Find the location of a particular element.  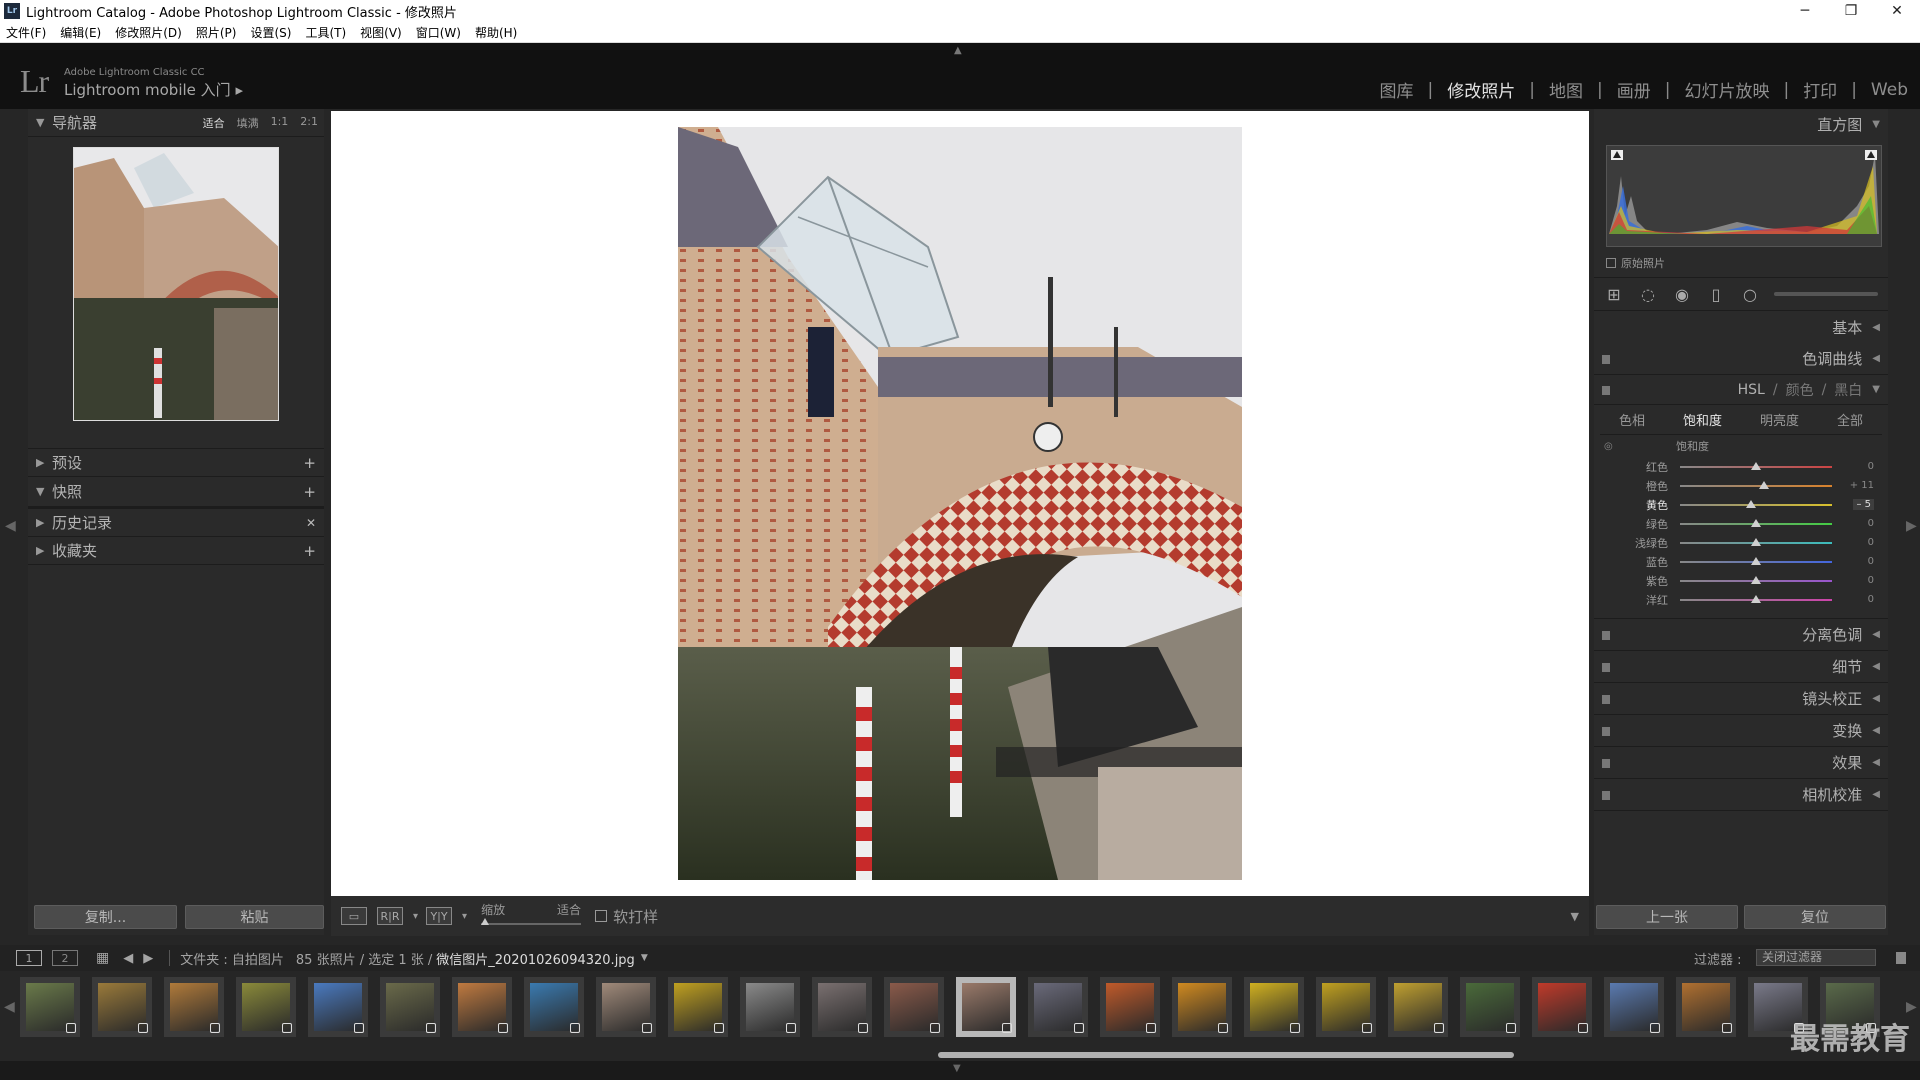

hsl-slider-row: 红色 0 is located at coordinates (1741, 466).